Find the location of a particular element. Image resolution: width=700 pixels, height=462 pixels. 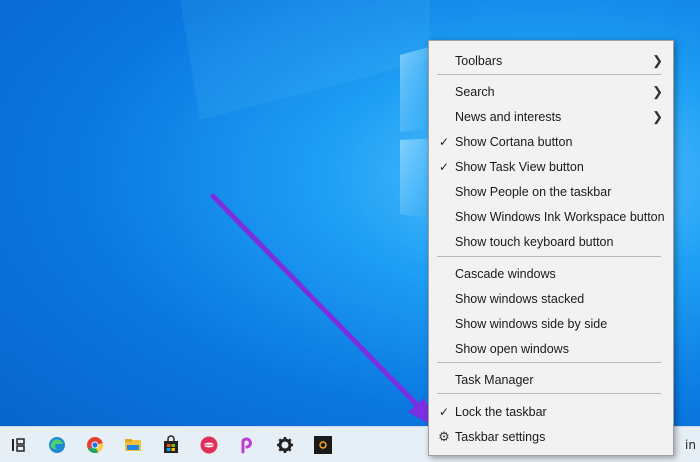

menu-item-show-windows-side-by-side: Show windows side by side is located at coordinates (551, 323).